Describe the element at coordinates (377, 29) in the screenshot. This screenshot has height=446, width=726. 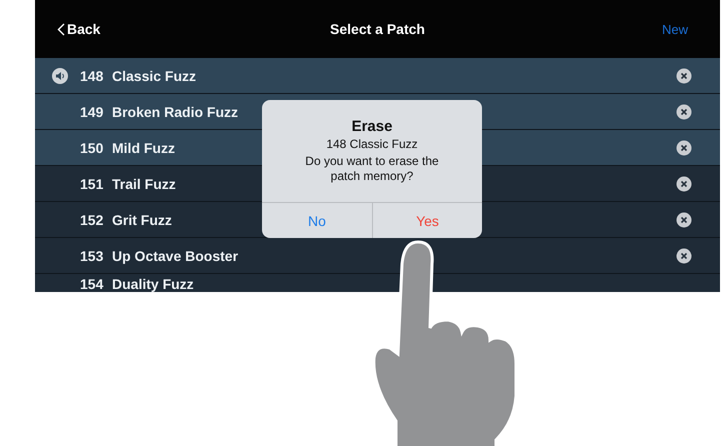
I see `screen-title: Select a Patch` at that location.